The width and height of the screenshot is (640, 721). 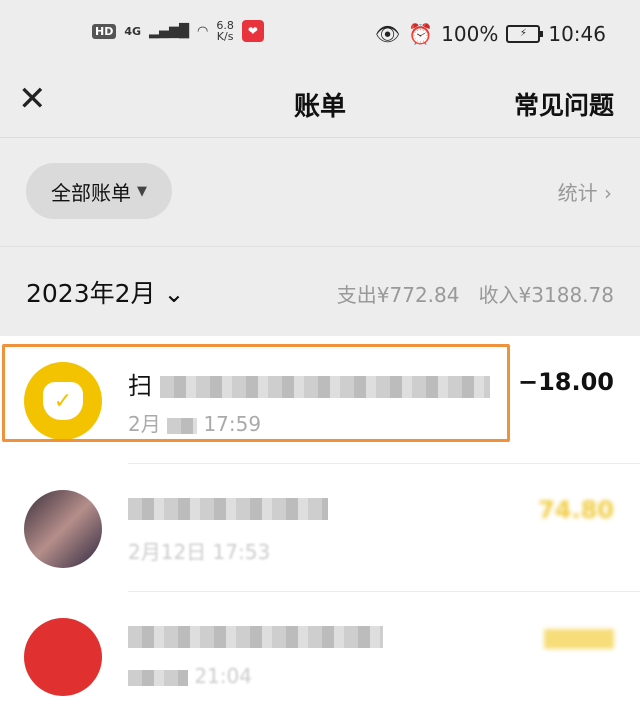 What do you see at coordinates (546, 295) in the screenshot?
I see `income-total: 收入¥3188.78` at bounding box center [546, 295].